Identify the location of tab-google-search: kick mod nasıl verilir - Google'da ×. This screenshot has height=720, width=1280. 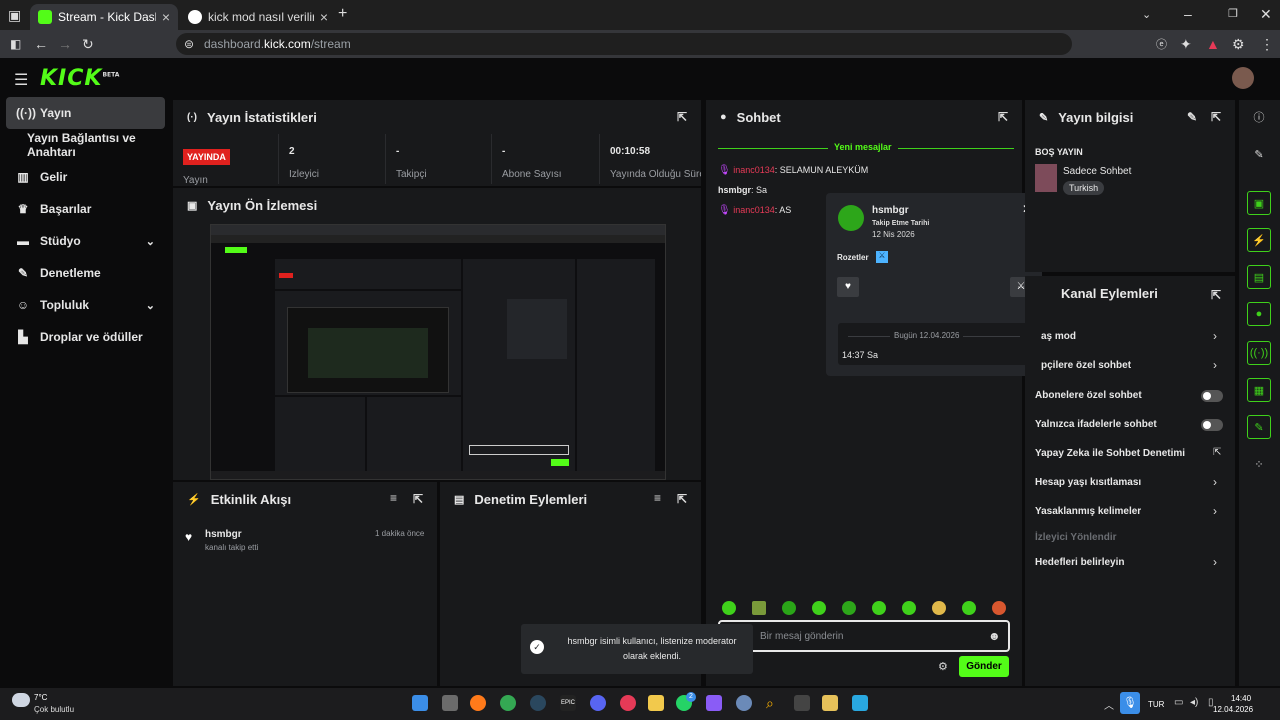
(258, 17).